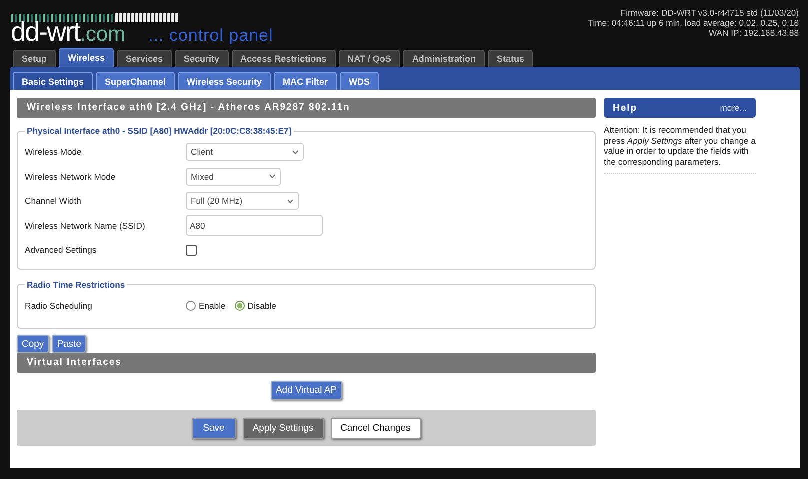 The width and height of the screenshot is (808, 479). I want to click on radio-label: Disable, so click(262, 305).